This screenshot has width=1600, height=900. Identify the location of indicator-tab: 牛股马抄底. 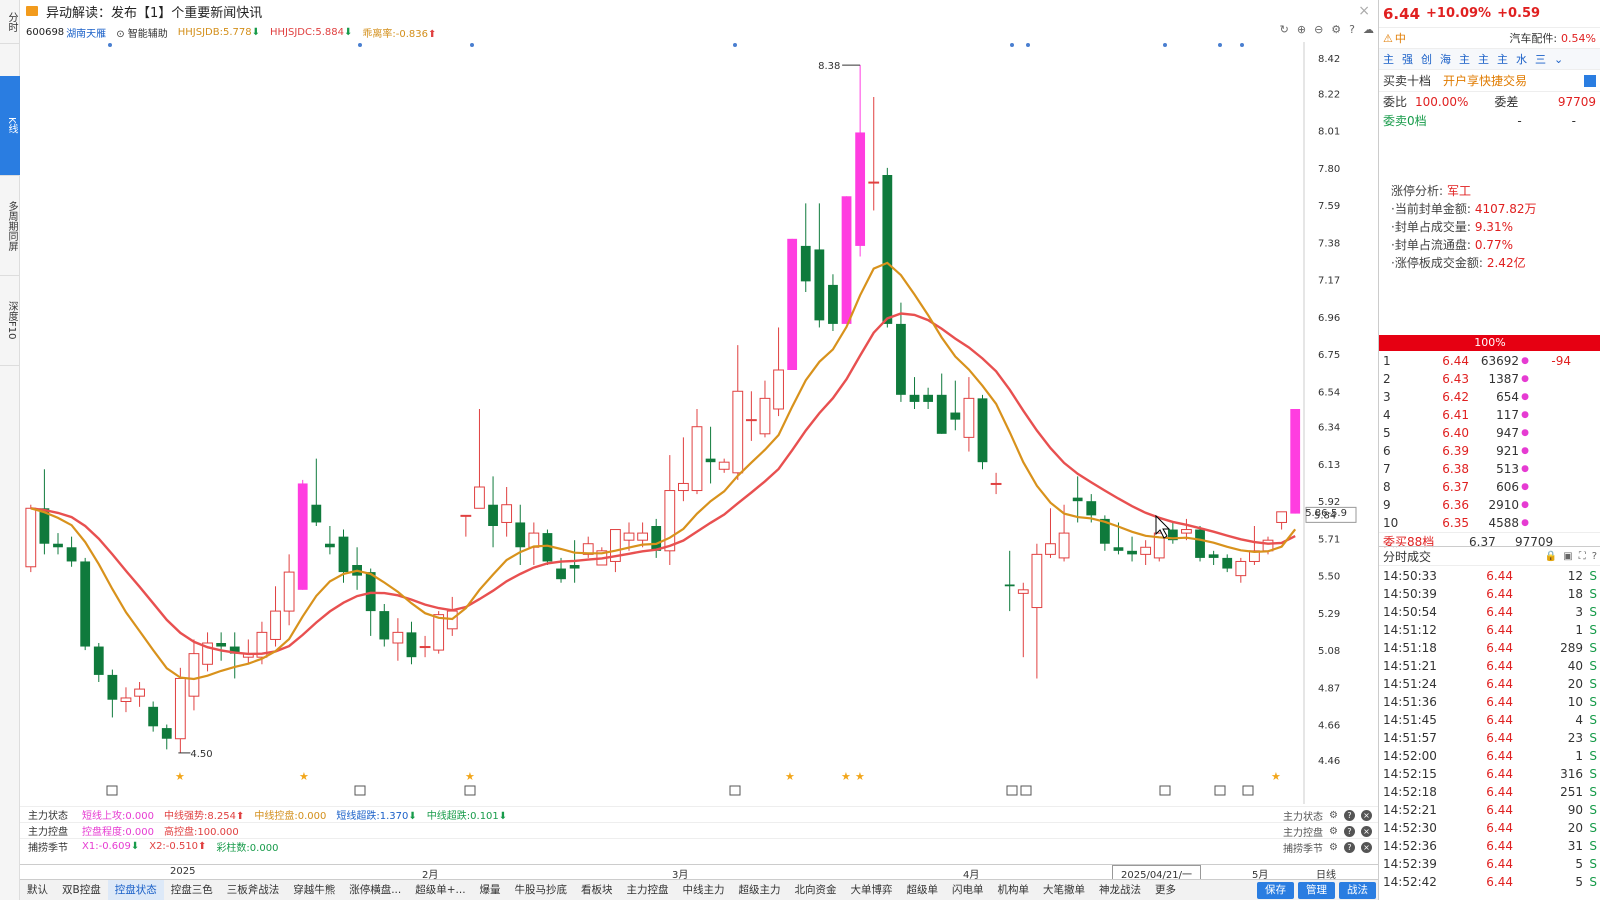
(541, 890).